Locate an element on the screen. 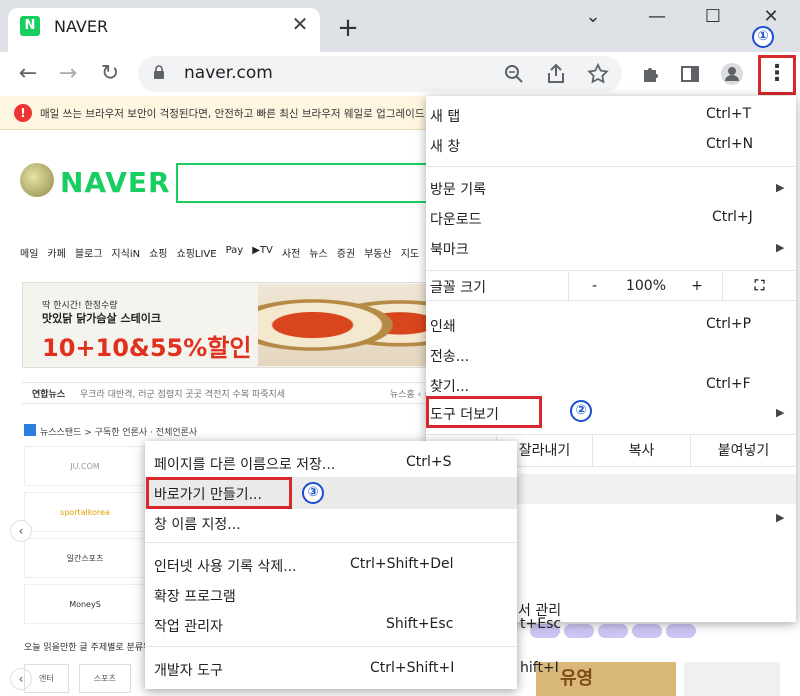  news-source: 연합뉴스 is located at coordinates (48, 393).